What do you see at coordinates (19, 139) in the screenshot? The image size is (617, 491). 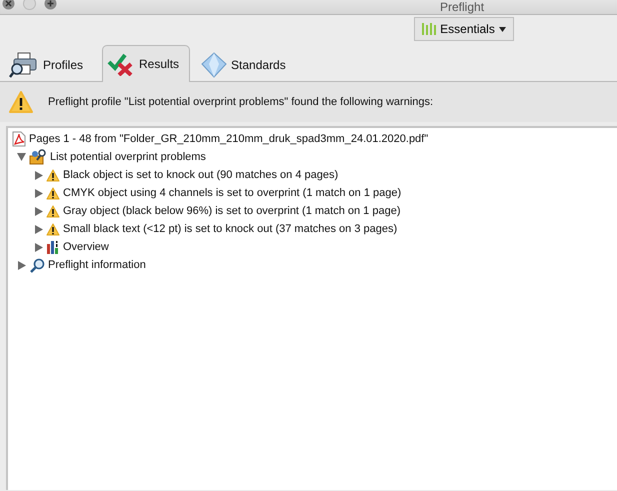 I see `pdf-icon` at bounding box center [19, 139].